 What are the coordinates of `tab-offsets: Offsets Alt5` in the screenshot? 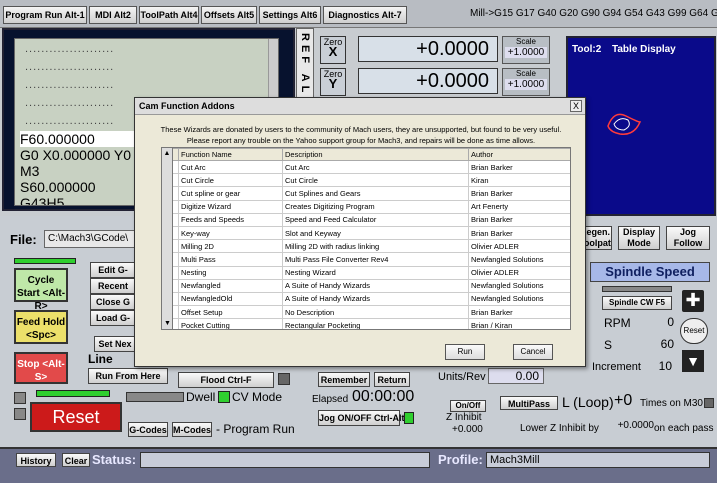 It's located at (229, 15).